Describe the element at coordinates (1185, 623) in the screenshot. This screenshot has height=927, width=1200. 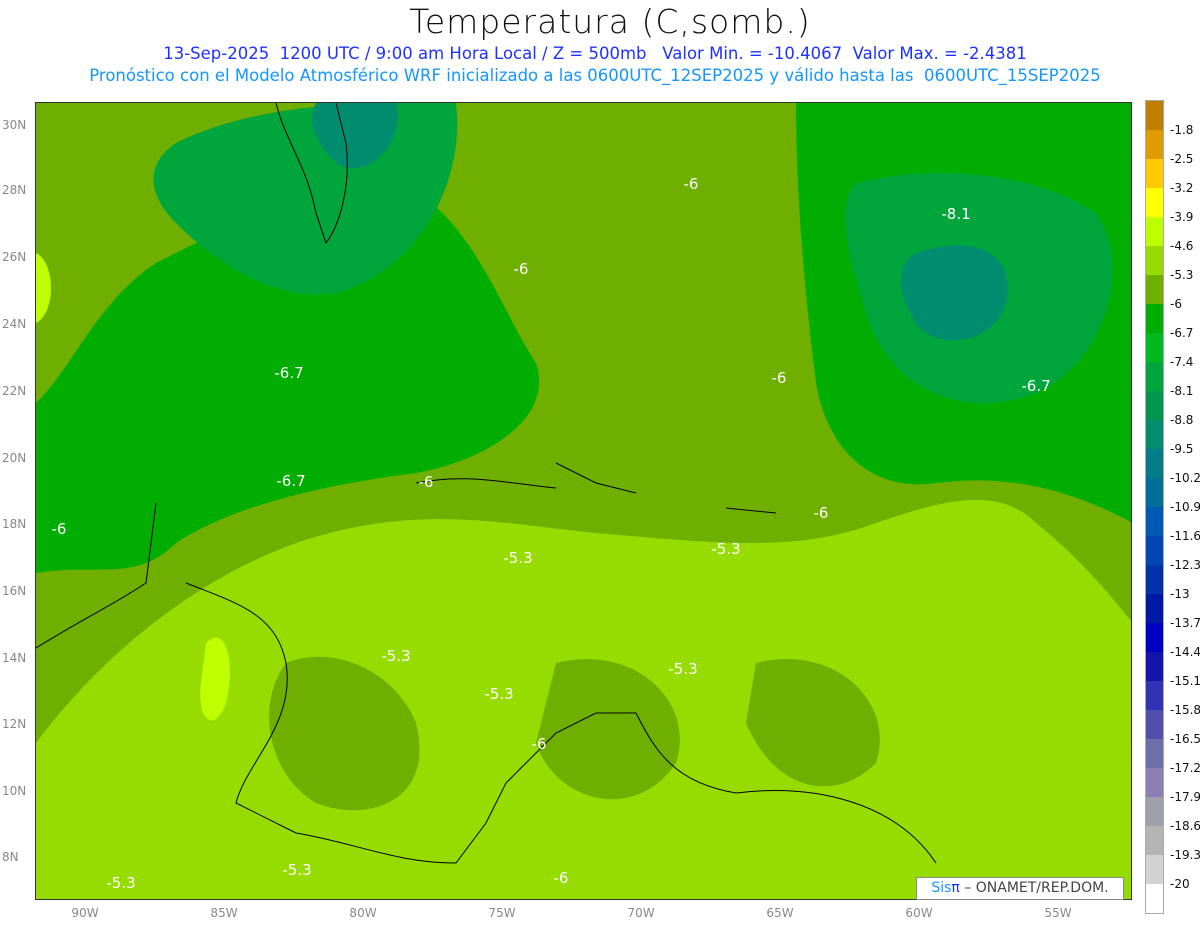
I see `colorbar-label: -13.7` at that location.